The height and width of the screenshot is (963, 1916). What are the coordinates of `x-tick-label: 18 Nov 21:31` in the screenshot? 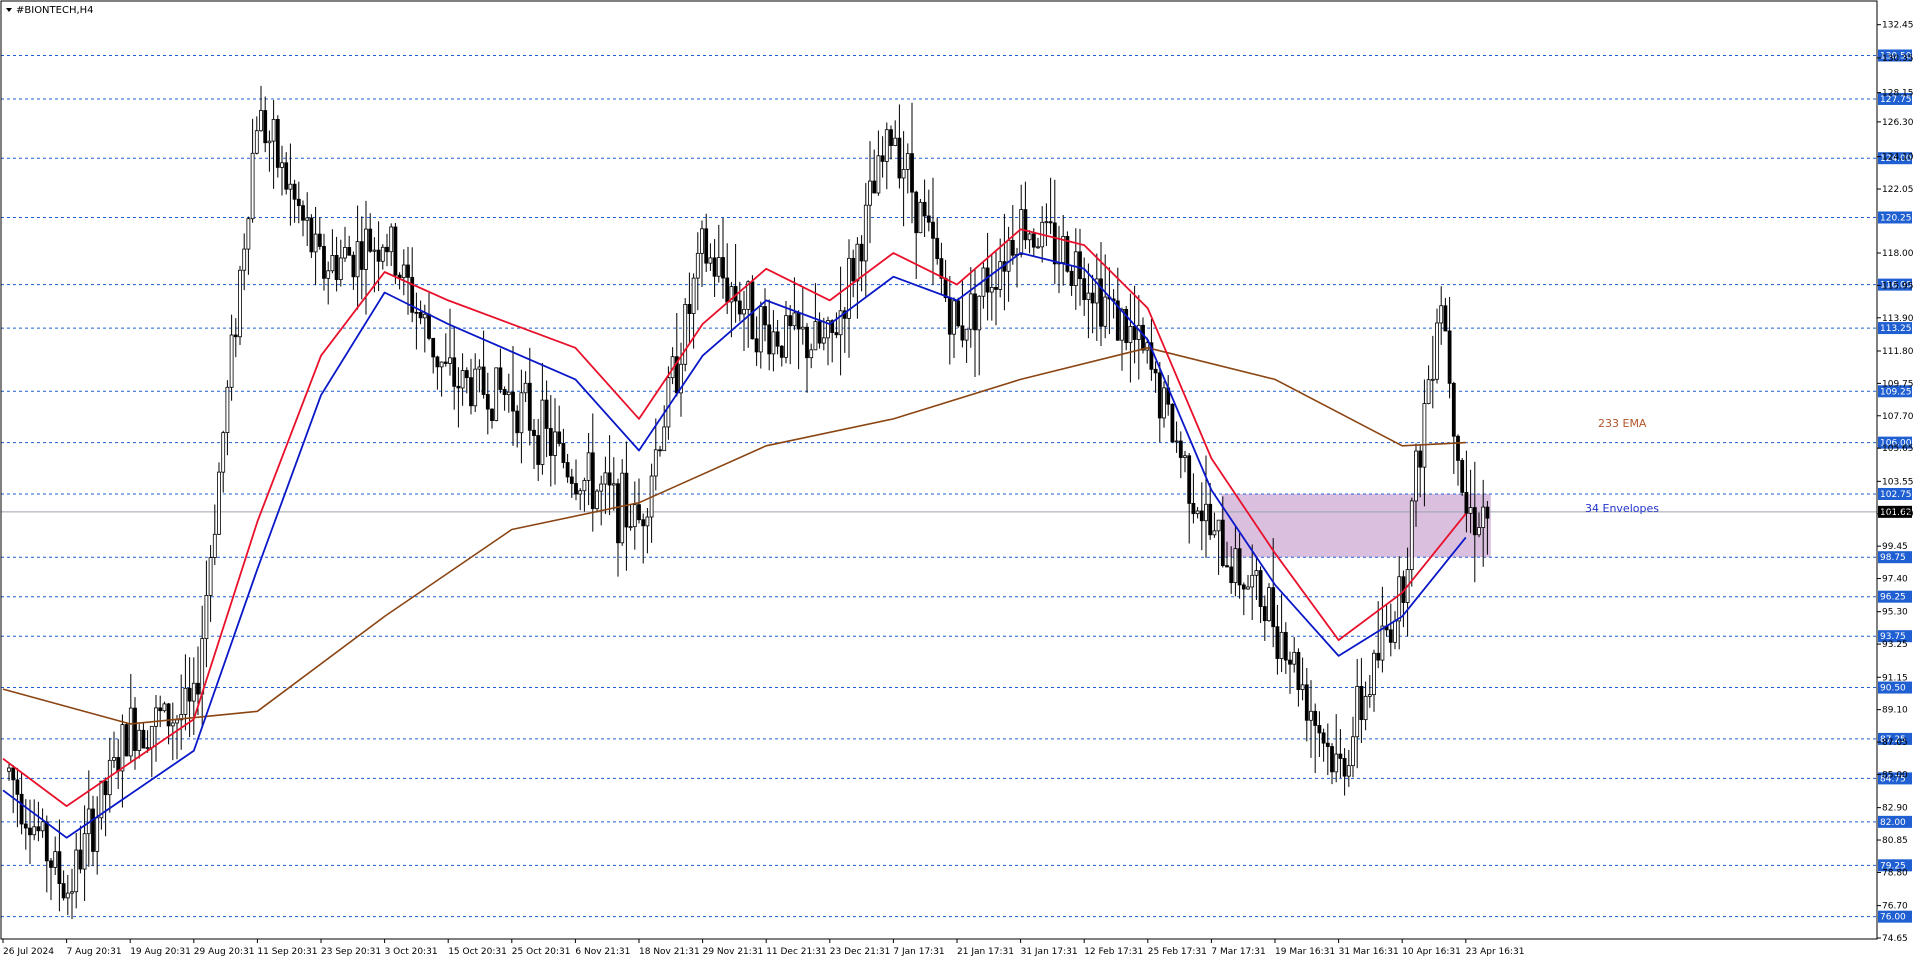 It's located at (669, 952).